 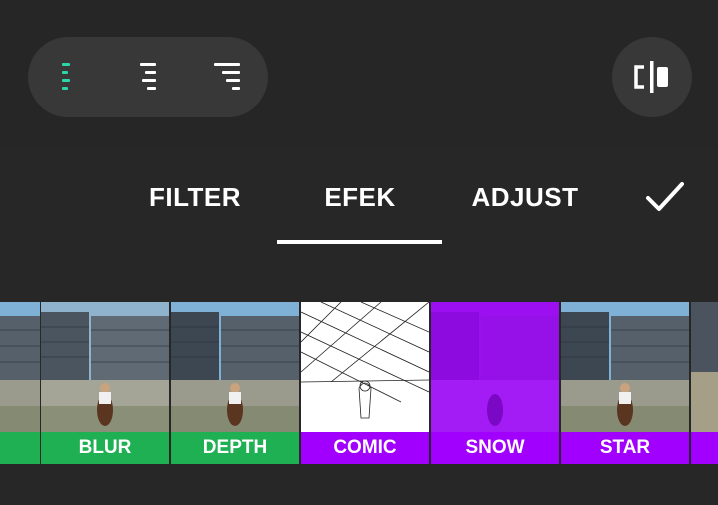 I want to click on effect-item-l: L, so click(x=20, y=383).